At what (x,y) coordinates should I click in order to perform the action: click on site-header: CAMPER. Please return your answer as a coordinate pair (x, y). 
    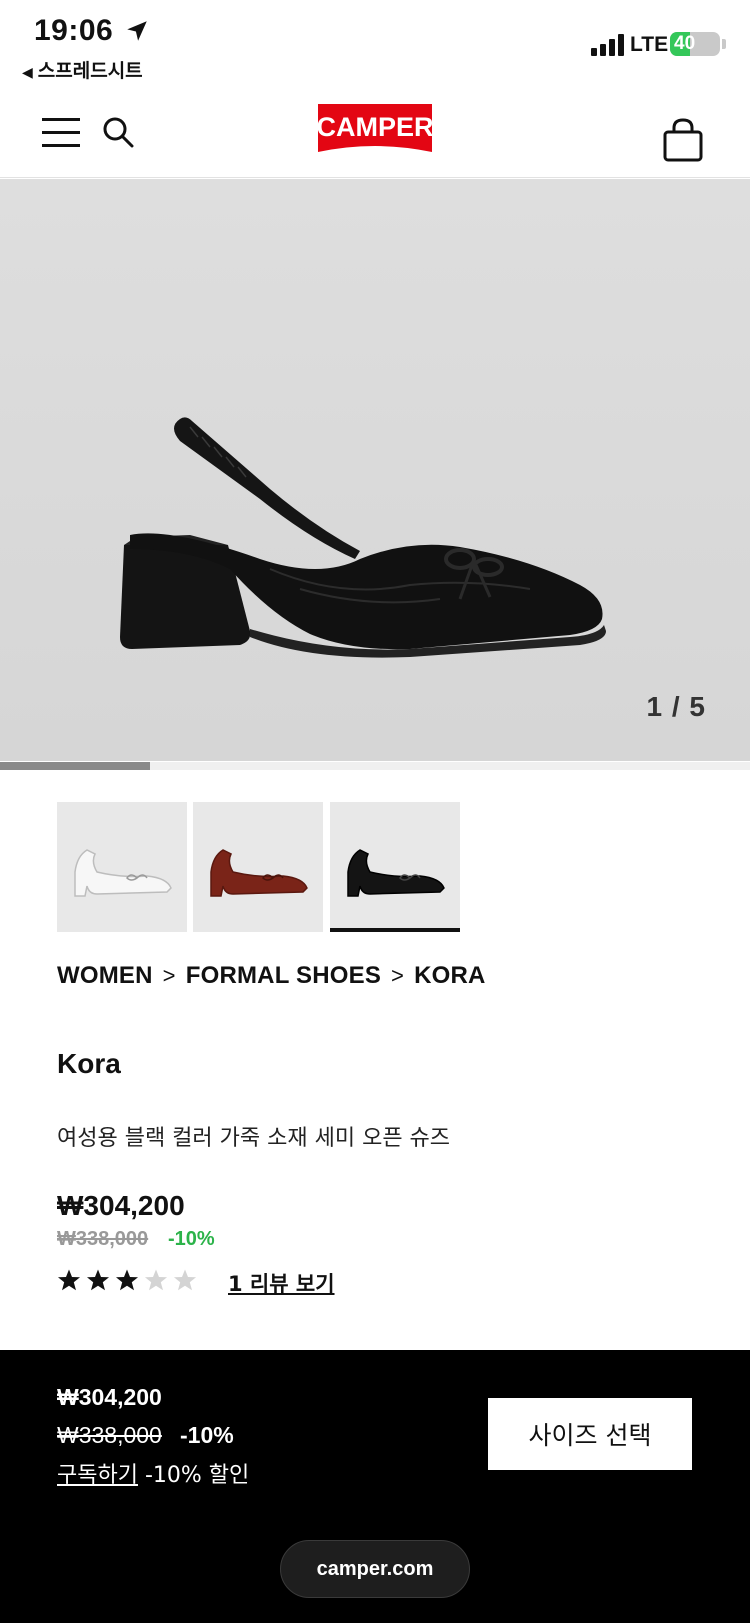
    Looking at the image, I should click on (375, 133).